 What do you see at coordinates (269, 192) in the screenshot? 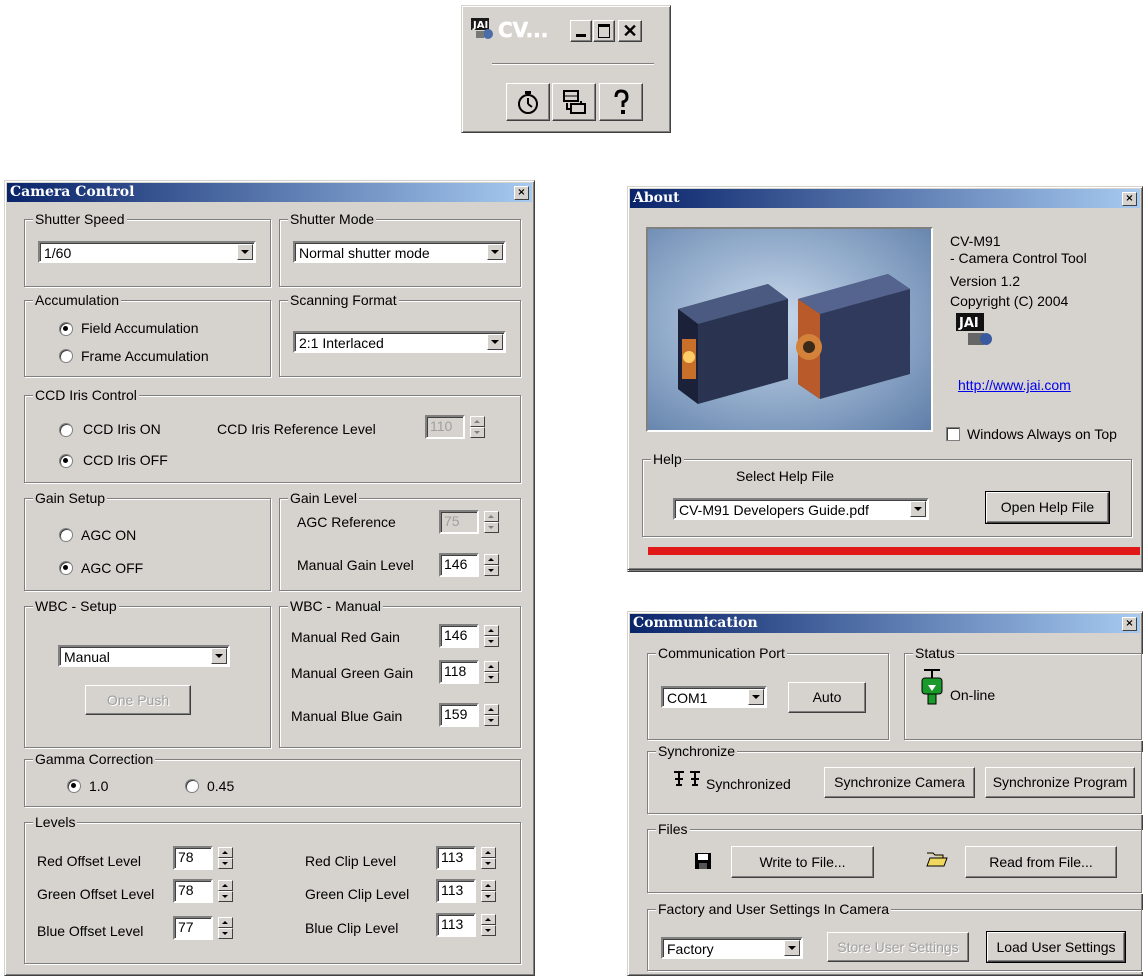
I see `camera-control-titlebar: Camera Control ×` at bounding box center [269, 192].